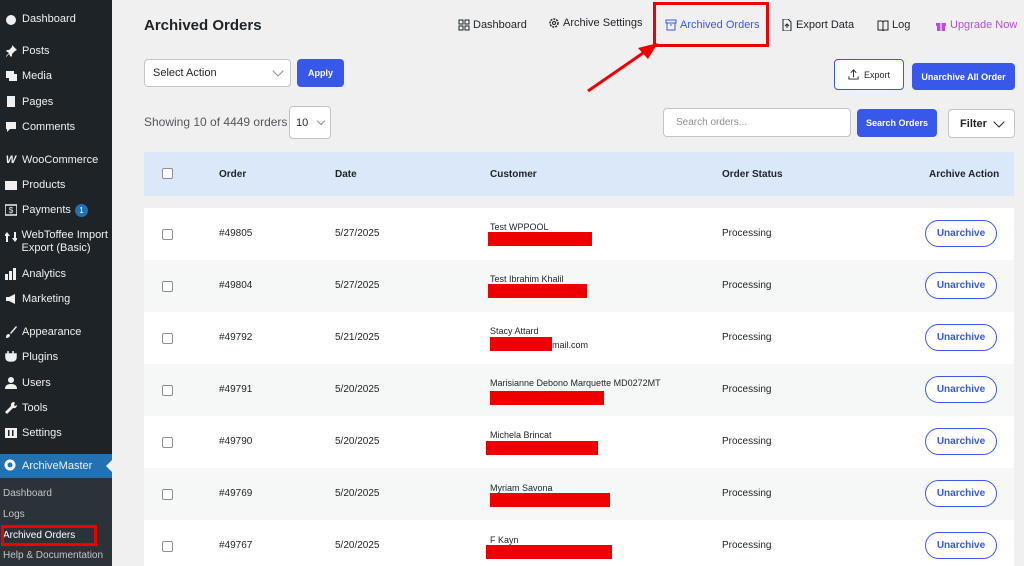  I want to click on order-number: #49791, so click(235, 389).